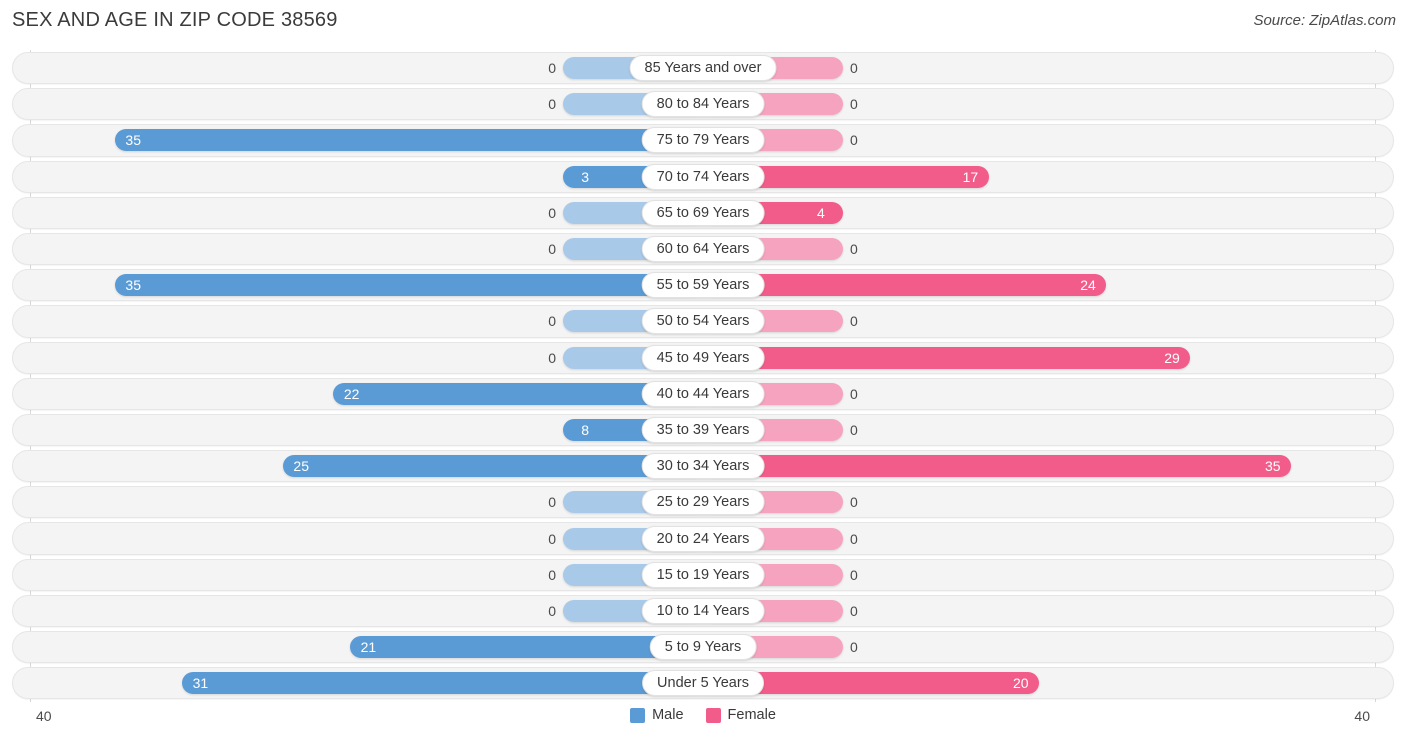 The height and width of the screenshot is (740, 1406). What do you see at coordinates (301, 466) in the screenshot?
I see `male-value-label: 25` at bounding box center [301, 466].